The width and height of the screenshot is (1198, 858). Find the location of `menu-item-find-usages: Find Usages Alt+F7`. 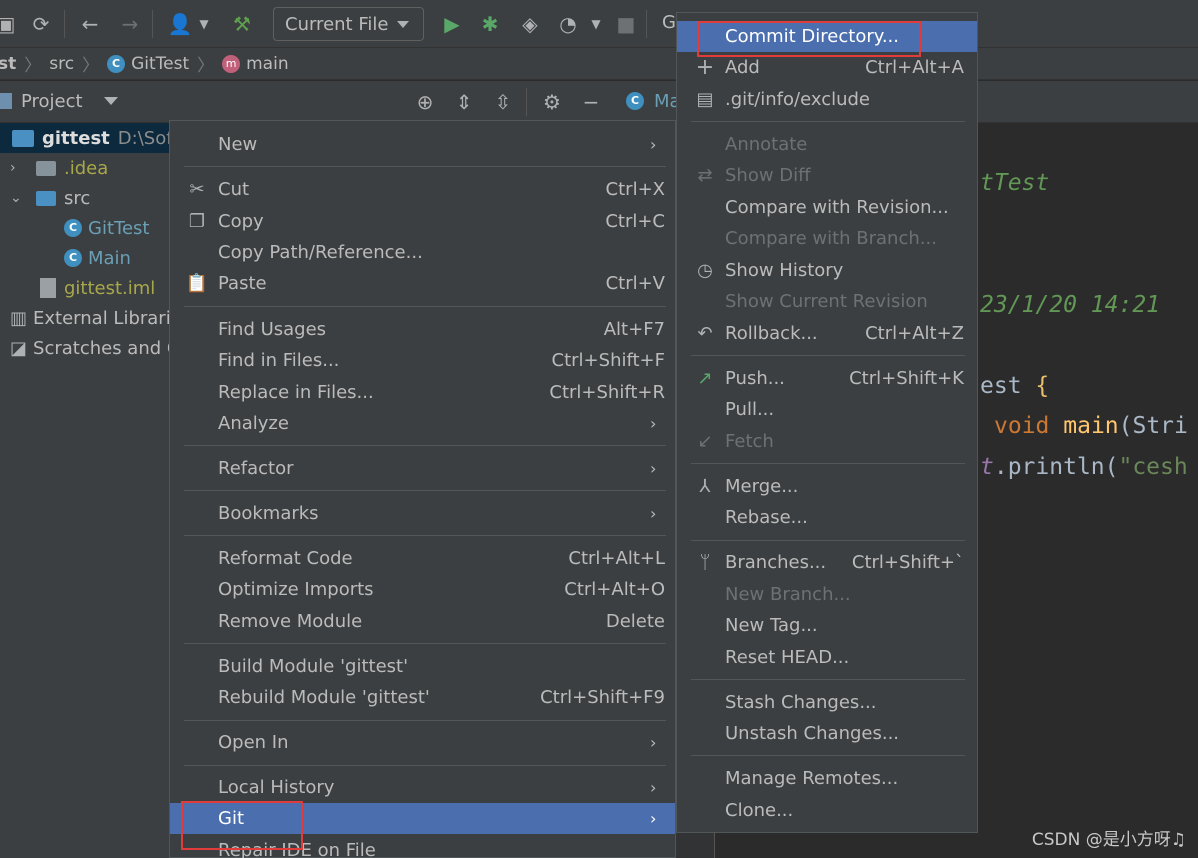

menu-item-find-usages: Find Usages Alt+F7 is located at coordinates (422, 329).